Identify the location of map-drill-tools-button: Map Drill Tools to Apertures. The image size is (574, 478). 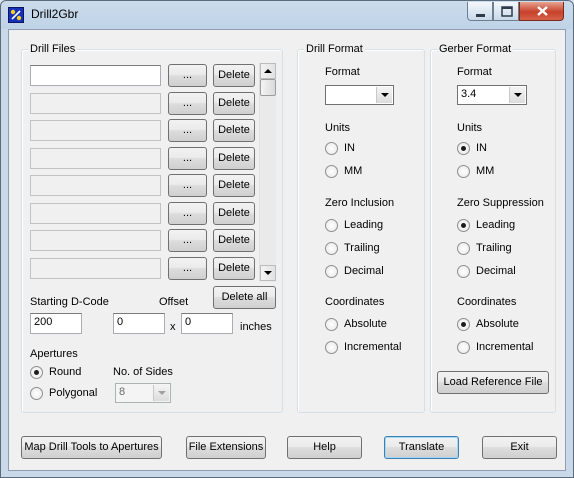
(91, 447).